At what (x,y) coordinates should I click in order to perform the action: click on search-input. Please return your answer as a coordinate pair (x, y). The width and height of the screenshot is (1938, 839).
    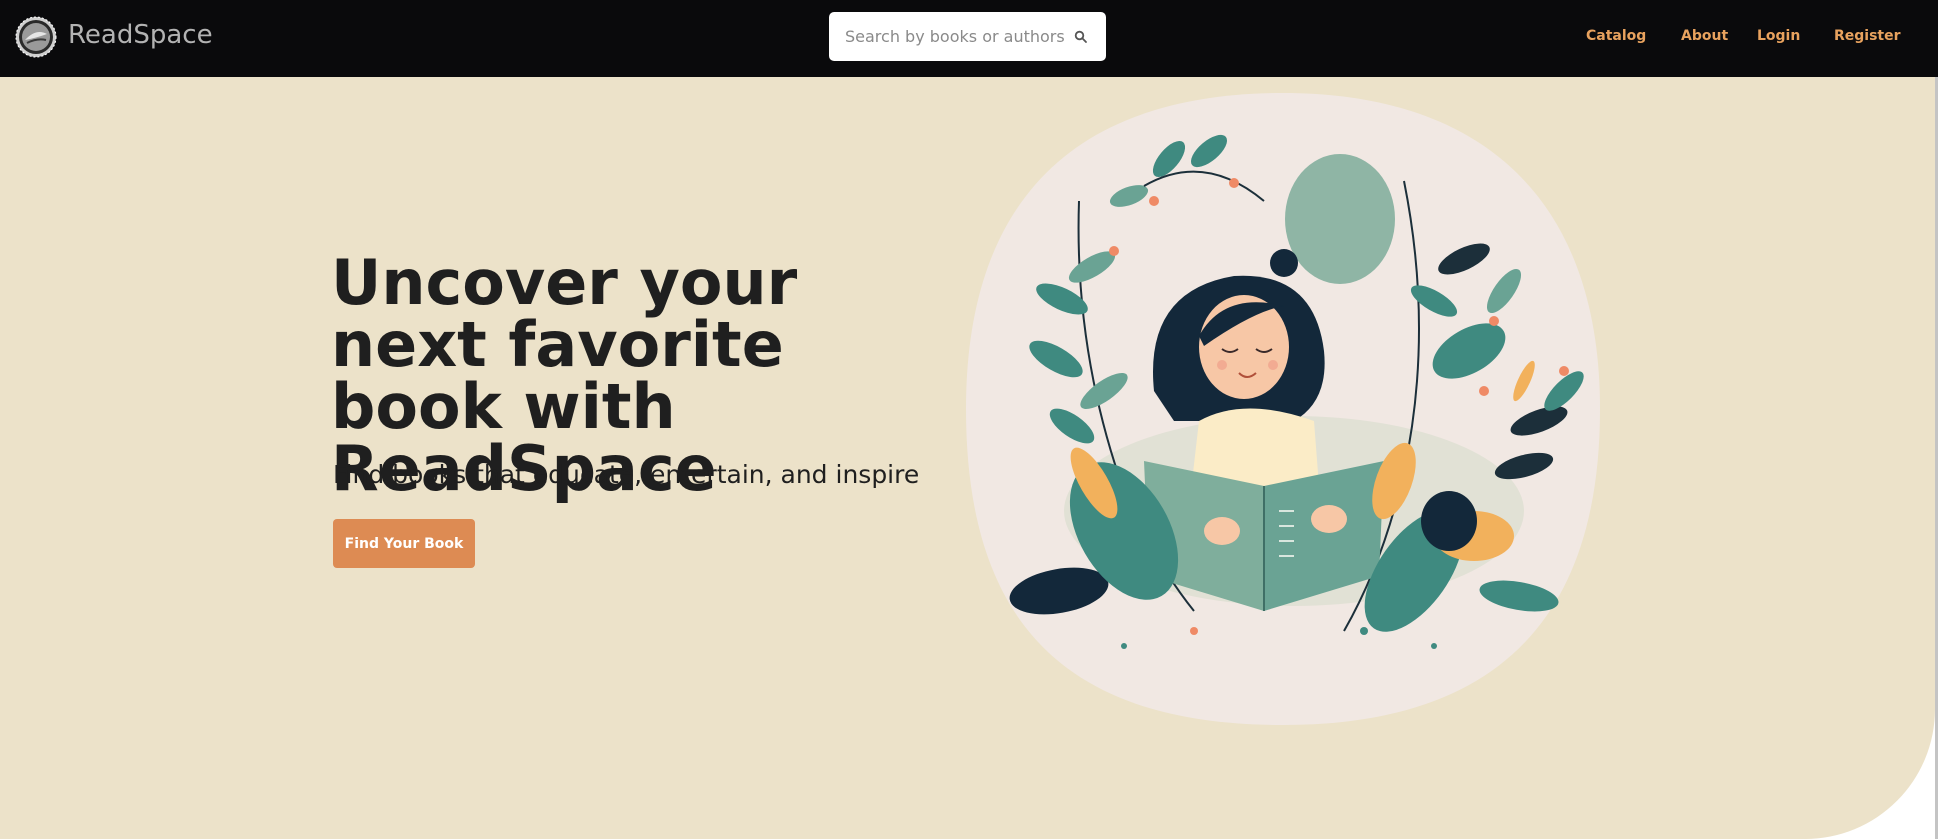
    Looking at the image, I should click on (957, 36).